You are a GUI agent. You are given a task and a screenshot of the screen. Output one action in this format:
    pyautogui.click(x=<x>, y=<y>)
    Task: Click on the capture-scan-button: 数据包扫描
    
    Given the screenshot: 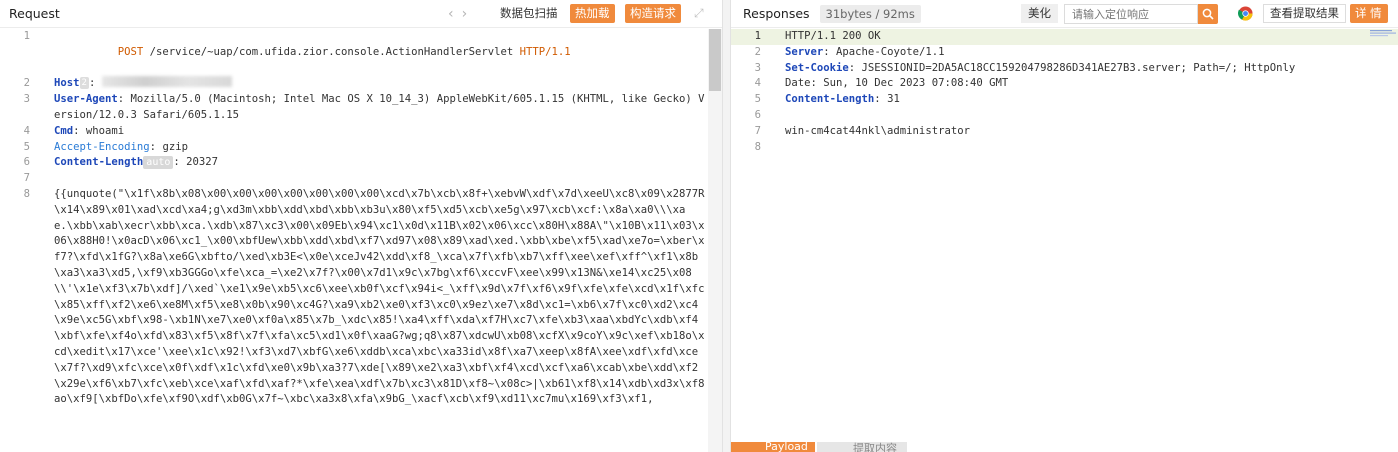 What is the action you would take?
    pyautogui.click(x=529, y=13)
    